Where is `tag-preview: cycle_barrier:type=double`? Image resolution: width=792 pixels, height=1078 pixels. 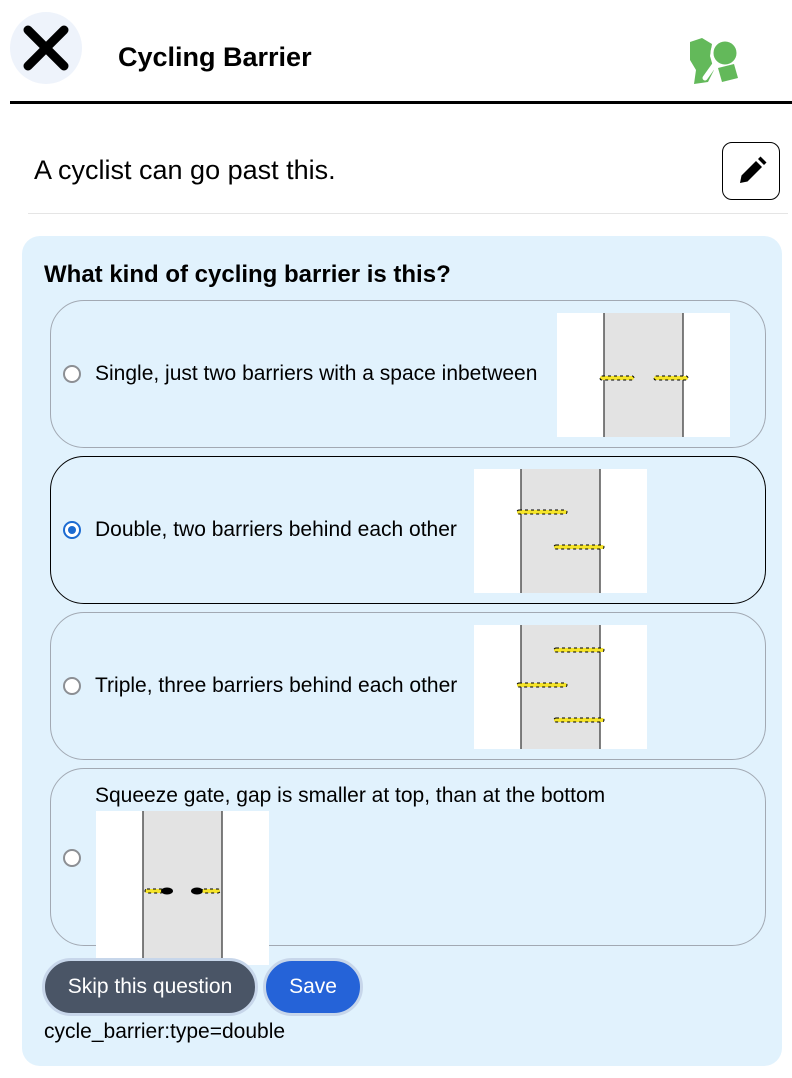 tag-preview: cycle_barrier:type=double is located at coordinates (165, 1031).